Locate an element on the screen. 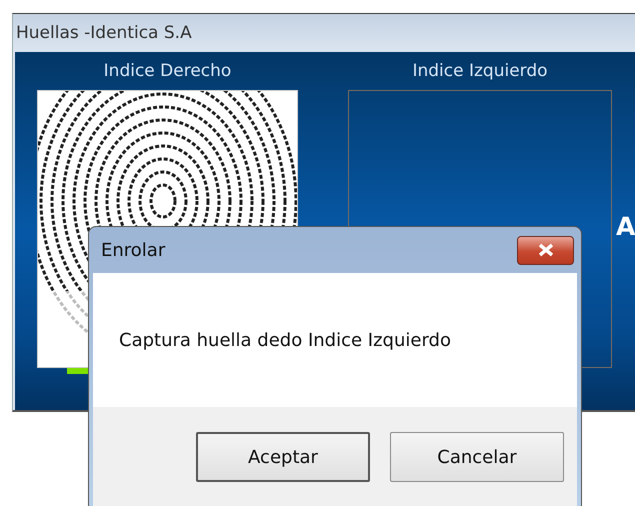  logo-text: A is located at coordinates (625, 226).